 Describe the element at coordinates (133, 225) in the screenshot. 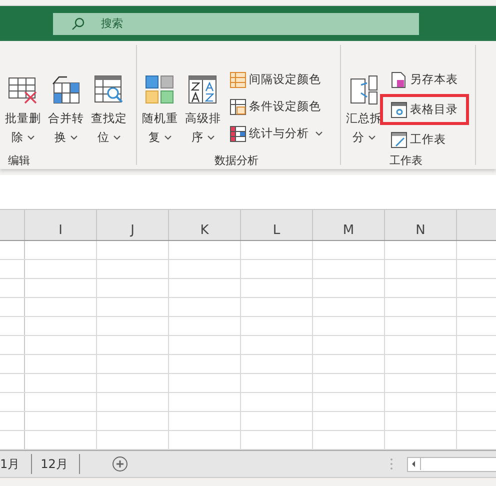

I see `column-header: J` at that location.